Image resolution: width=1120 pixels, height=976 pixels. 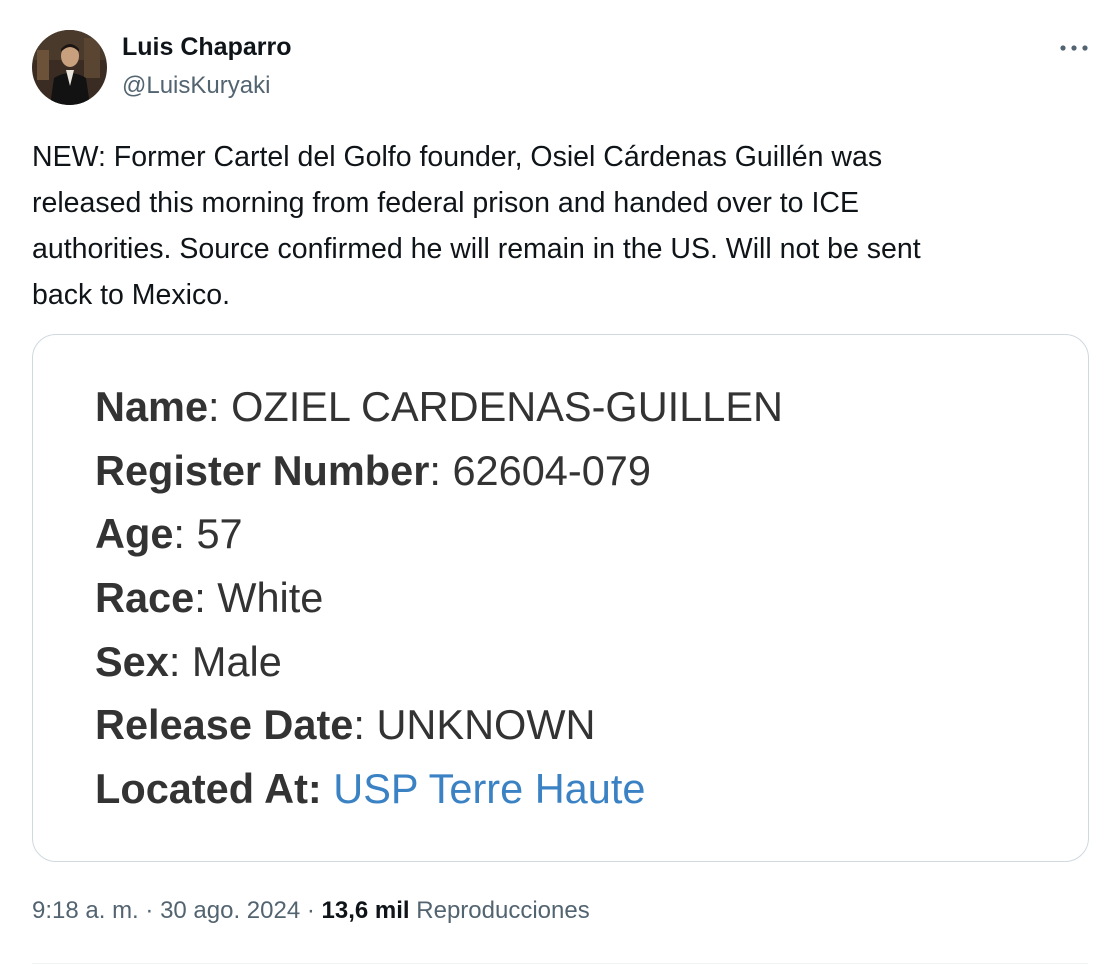 I want to click on avatar-image, so click(x=69, y=67).